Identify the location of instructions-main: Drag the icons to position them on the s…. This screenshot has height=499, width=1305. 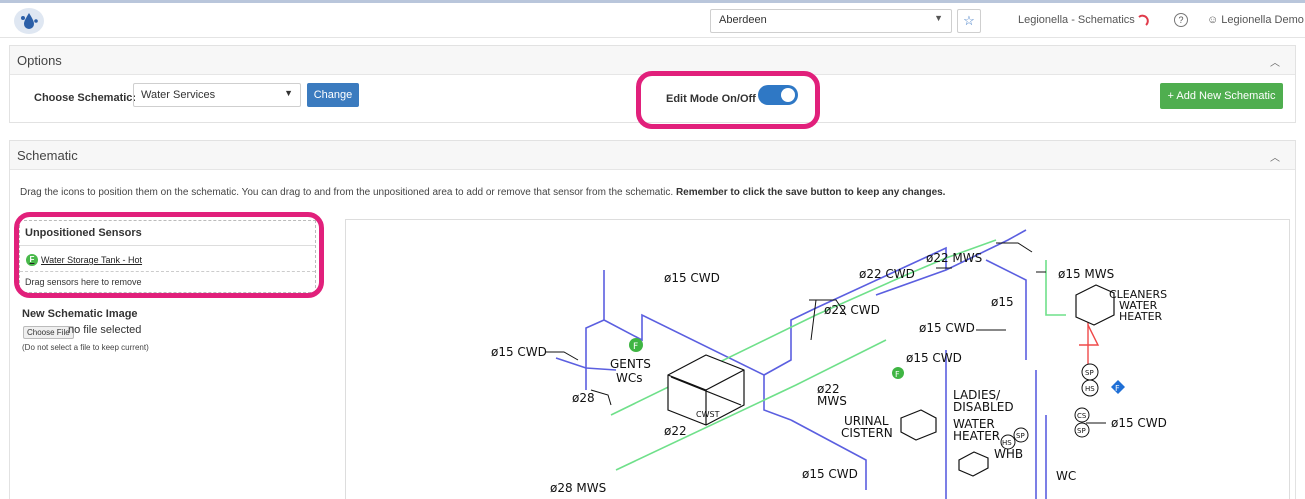
(347, 192).